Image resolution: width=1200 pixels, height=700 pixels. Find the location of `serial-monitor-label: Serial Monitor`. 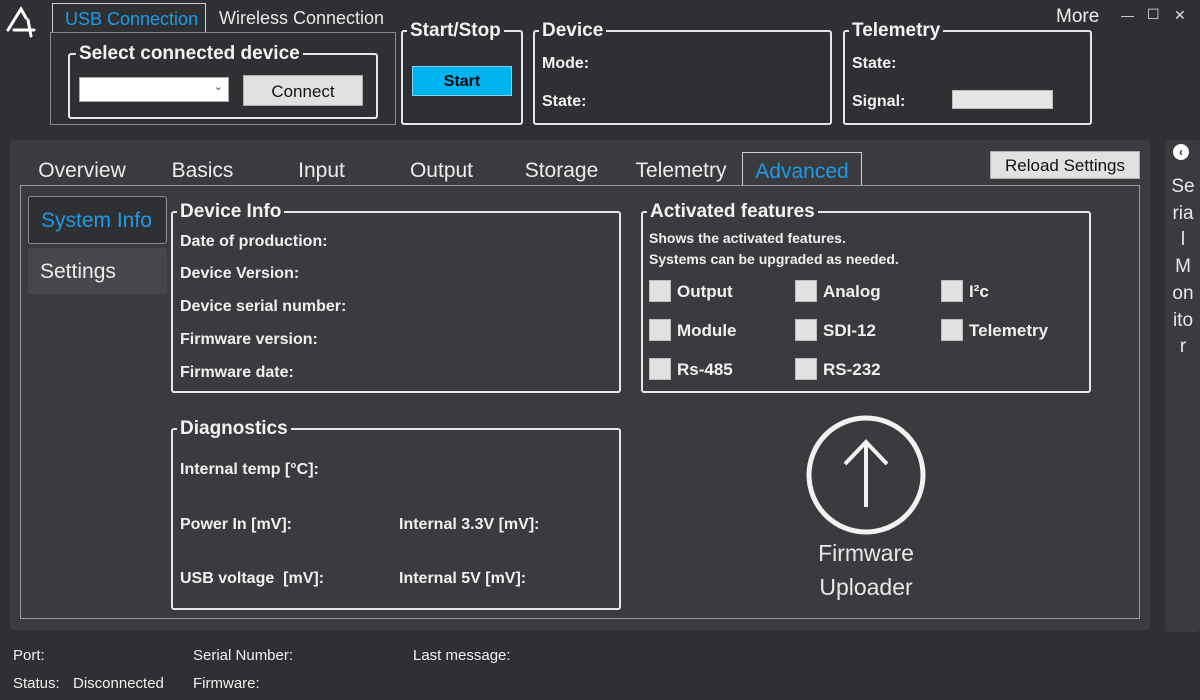

serial-monitor-label: Serial Monitor is located at coordinates (1183, 267).